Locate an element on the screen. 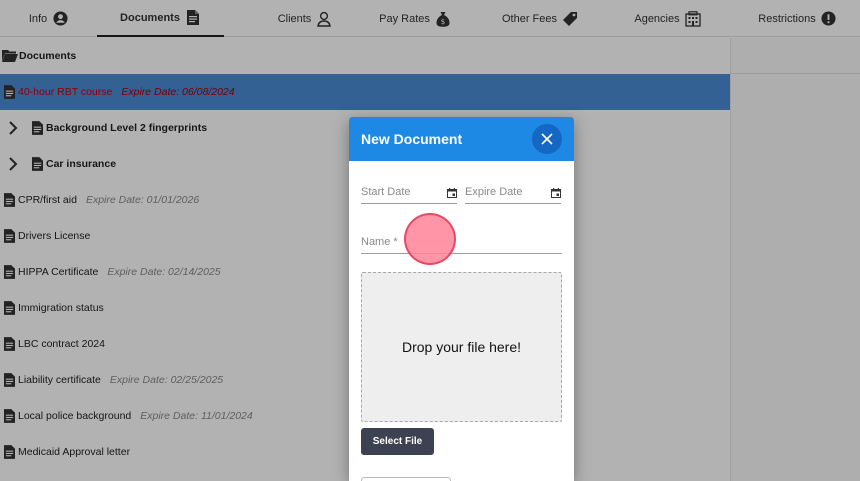  expire-date-field: Expire Date is located at coordinates (513, 193).